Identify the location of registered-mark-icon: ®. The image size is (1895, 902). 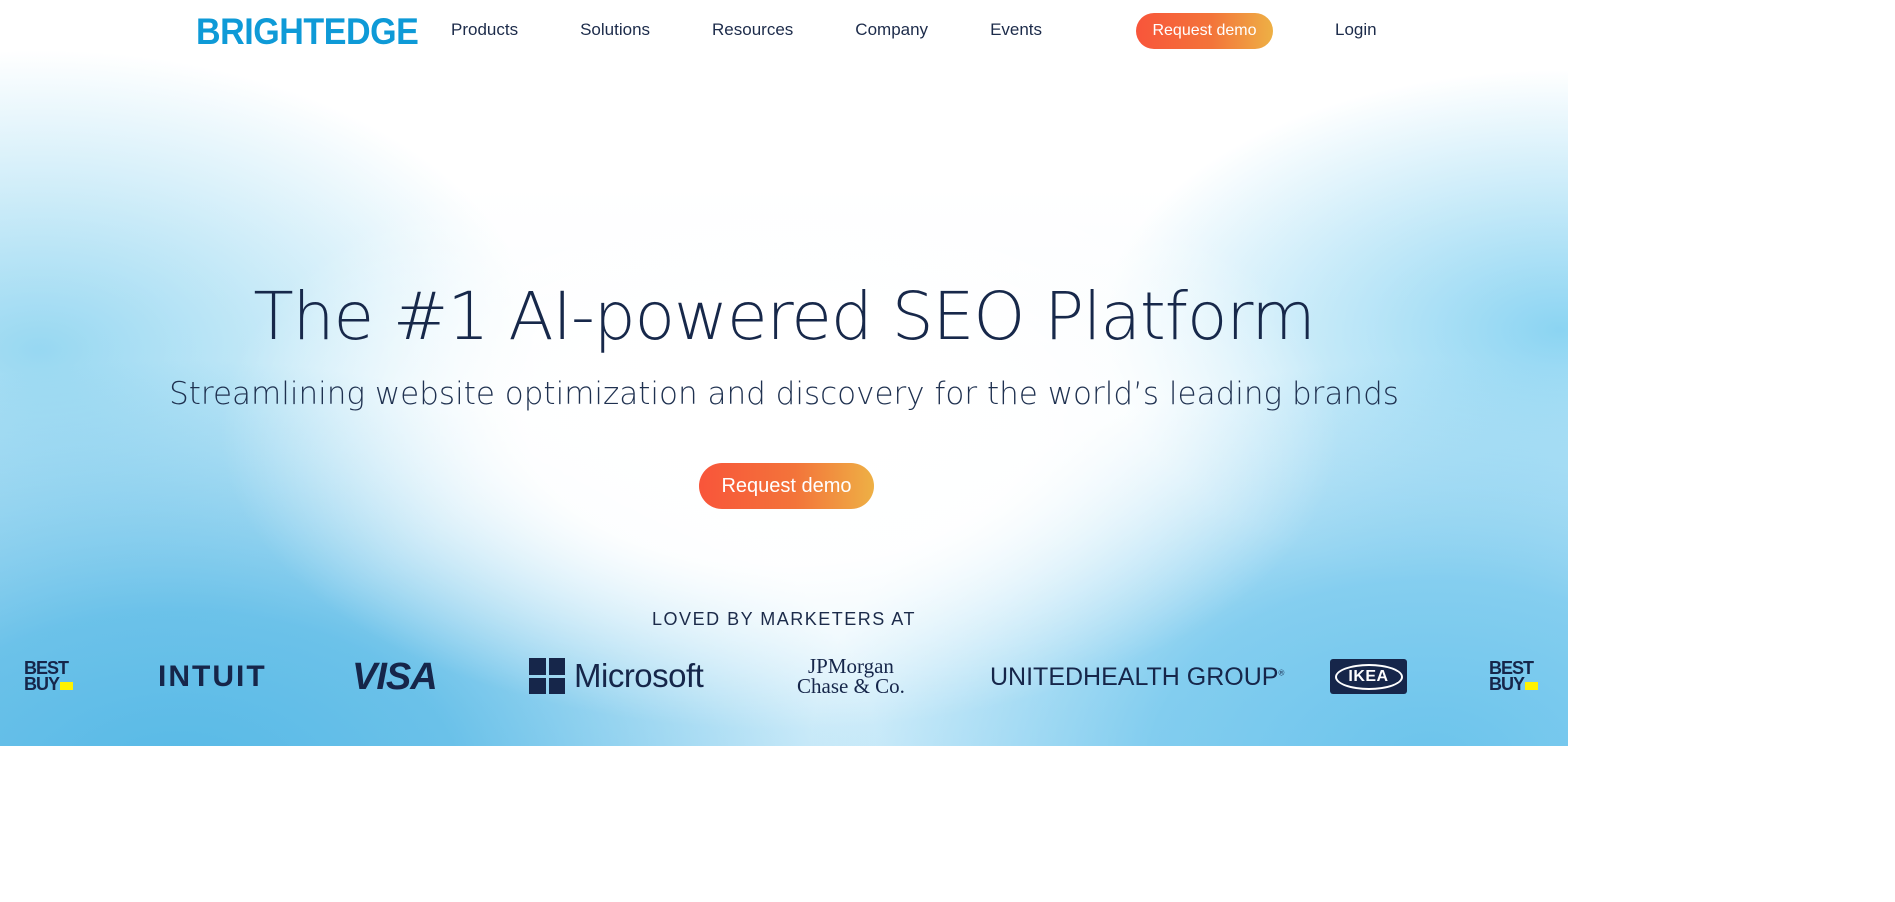
(1281, 673).